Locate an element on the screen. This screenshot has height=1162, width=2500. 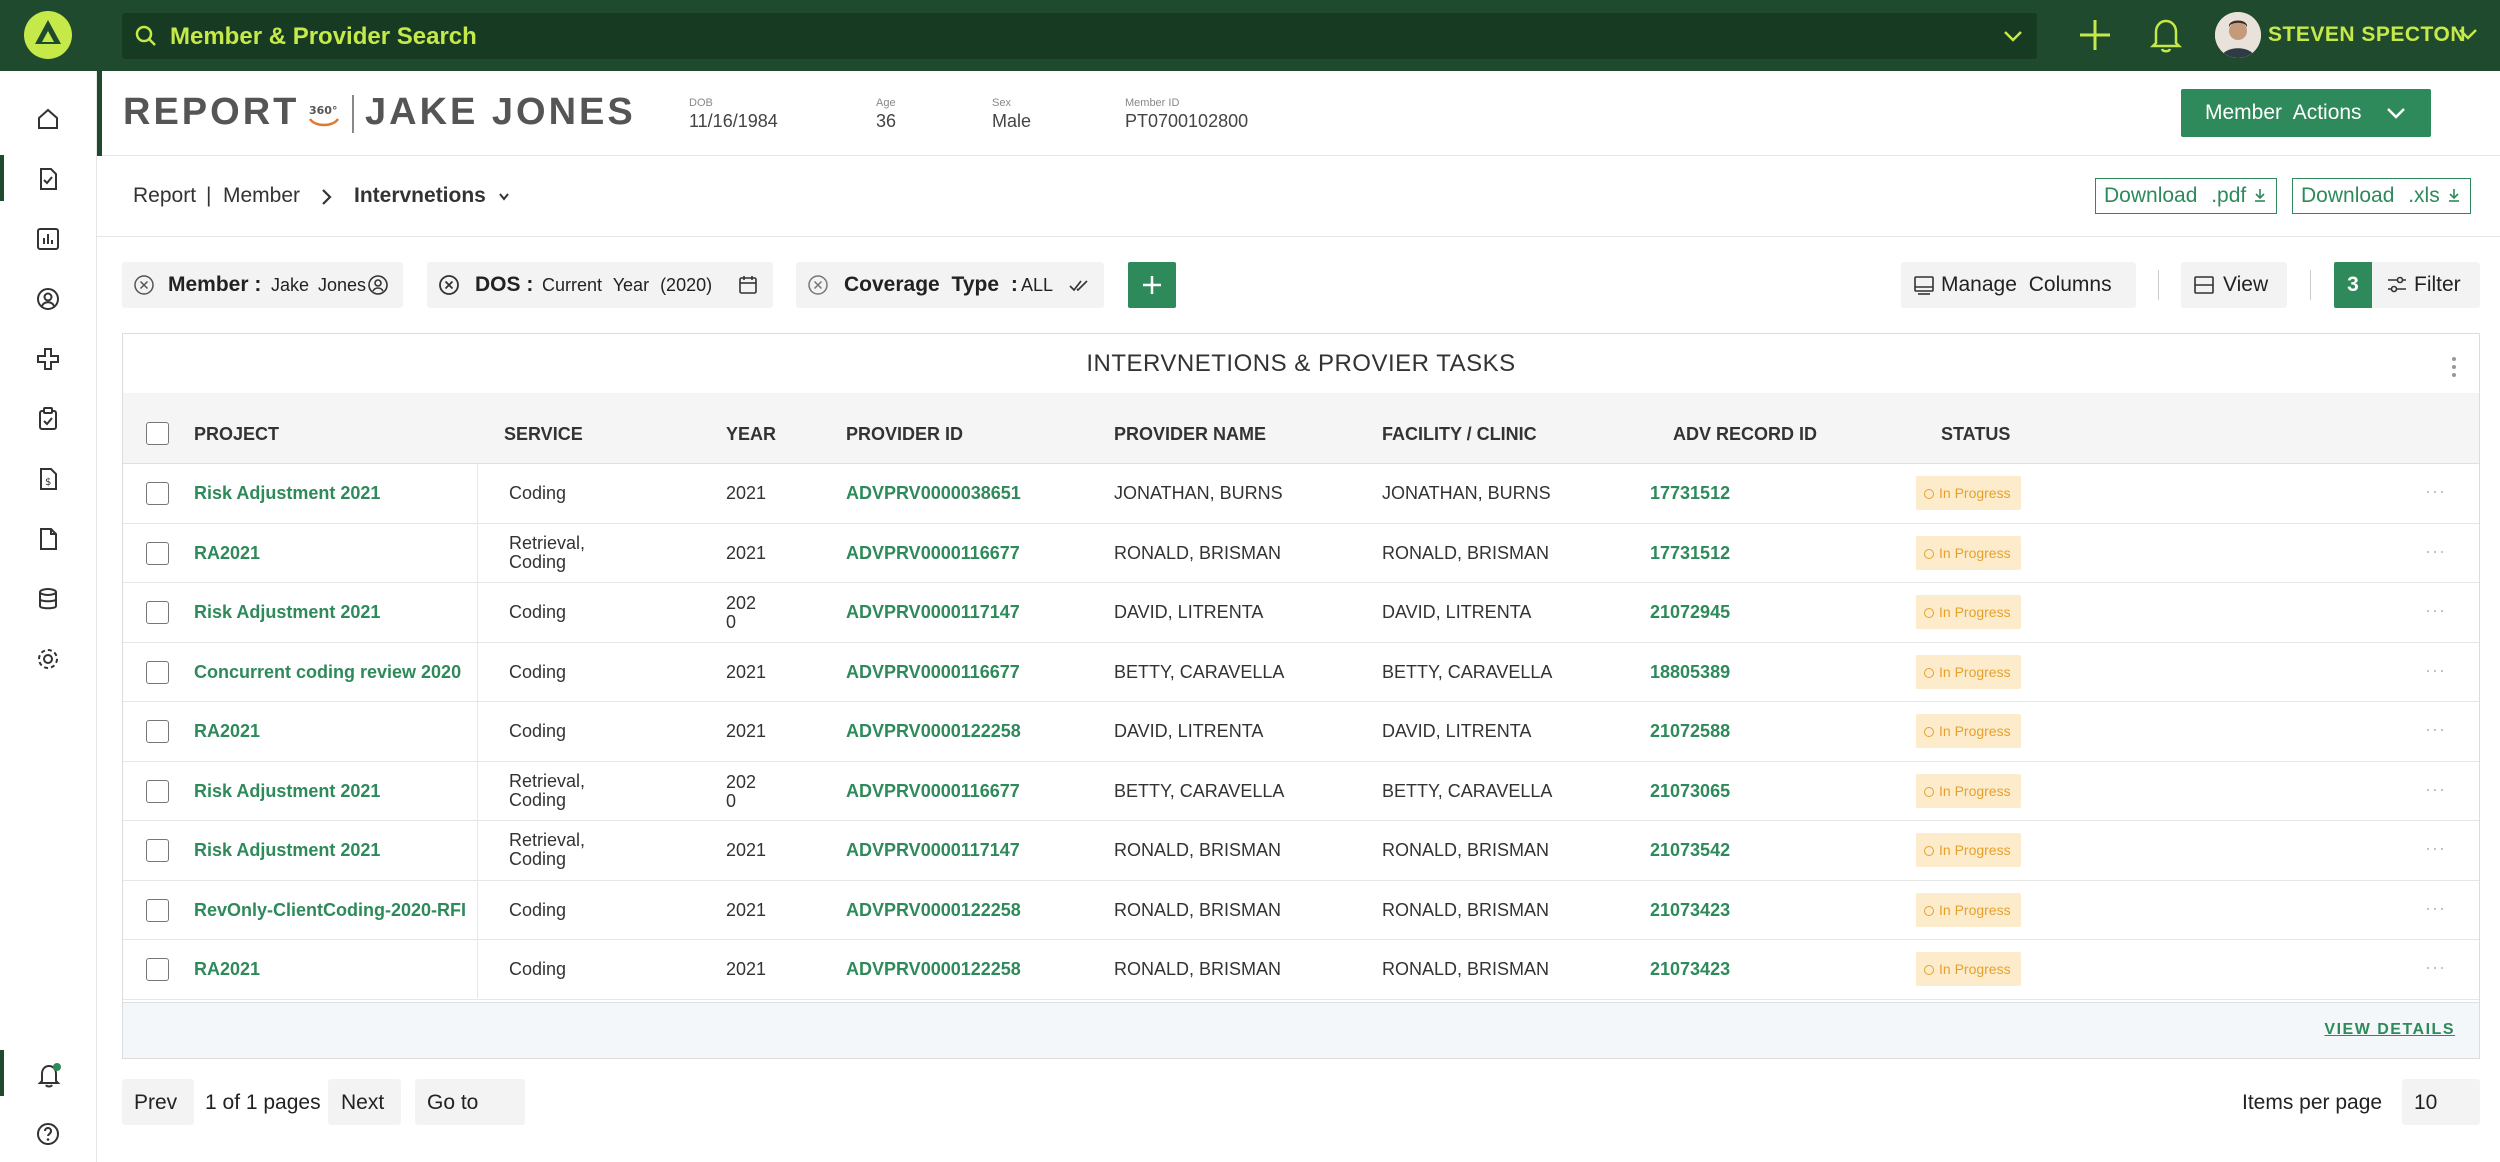
view-details-link: VIEW DETAILS is located at coordinates (2389, 1030).